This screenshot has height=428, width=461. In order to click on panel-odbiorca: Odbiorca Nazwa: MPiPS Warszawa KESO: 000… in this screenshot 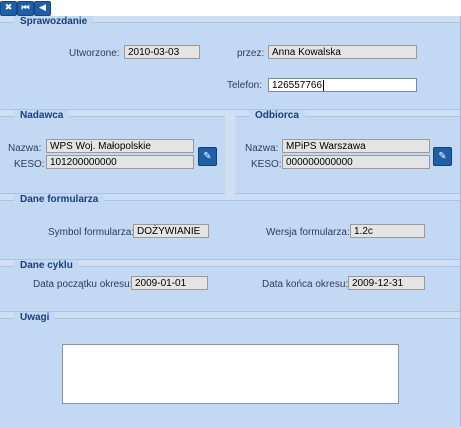, I will do `click(347, 152)`.